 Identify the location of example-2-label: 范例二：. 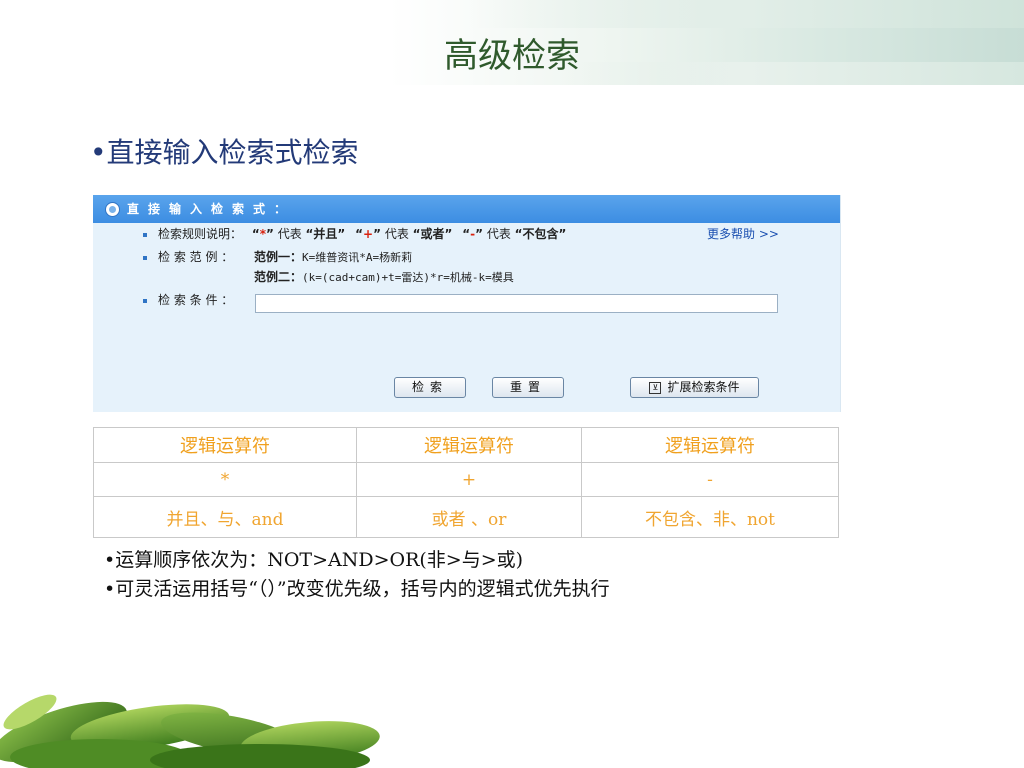
(278, 277).